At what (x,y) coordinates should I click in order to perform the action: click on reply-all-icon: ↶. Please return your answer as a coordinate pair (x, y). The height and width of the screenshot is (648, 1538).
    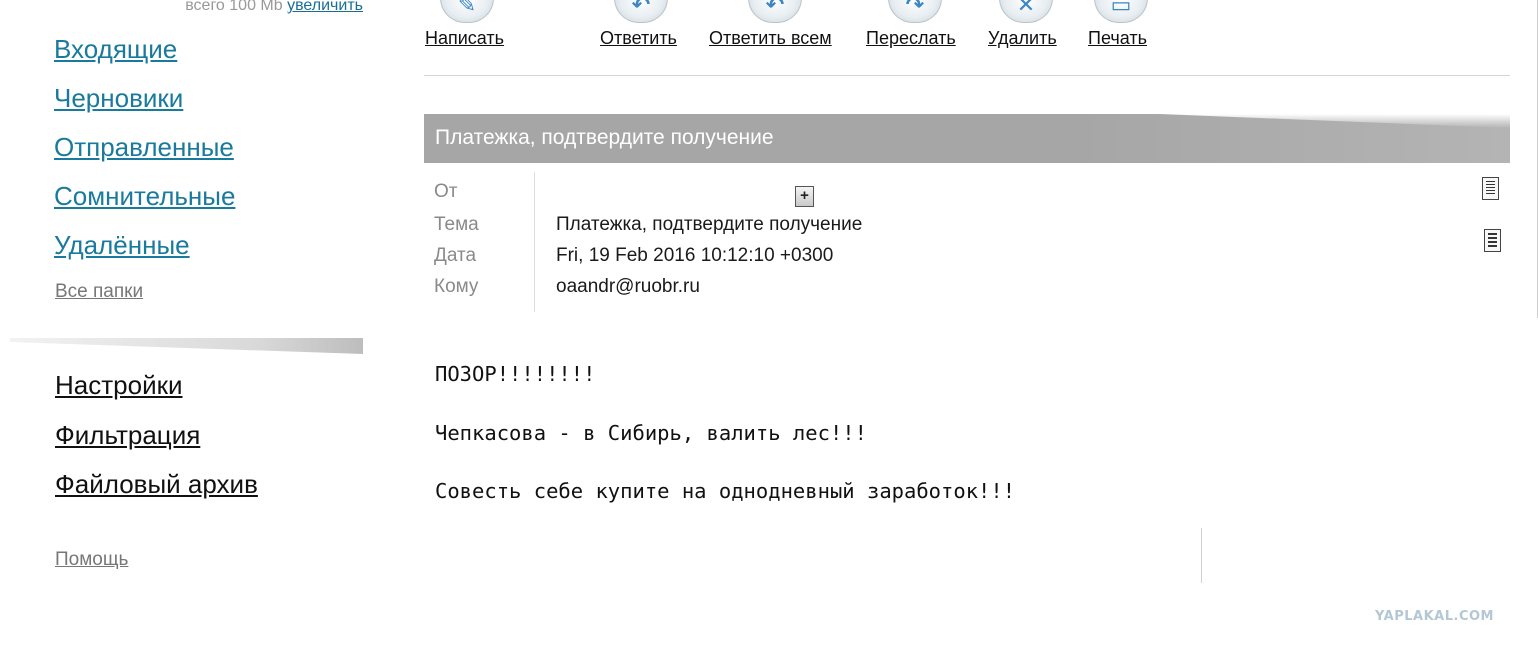
    Looking at the image, I should click on (775, 11).